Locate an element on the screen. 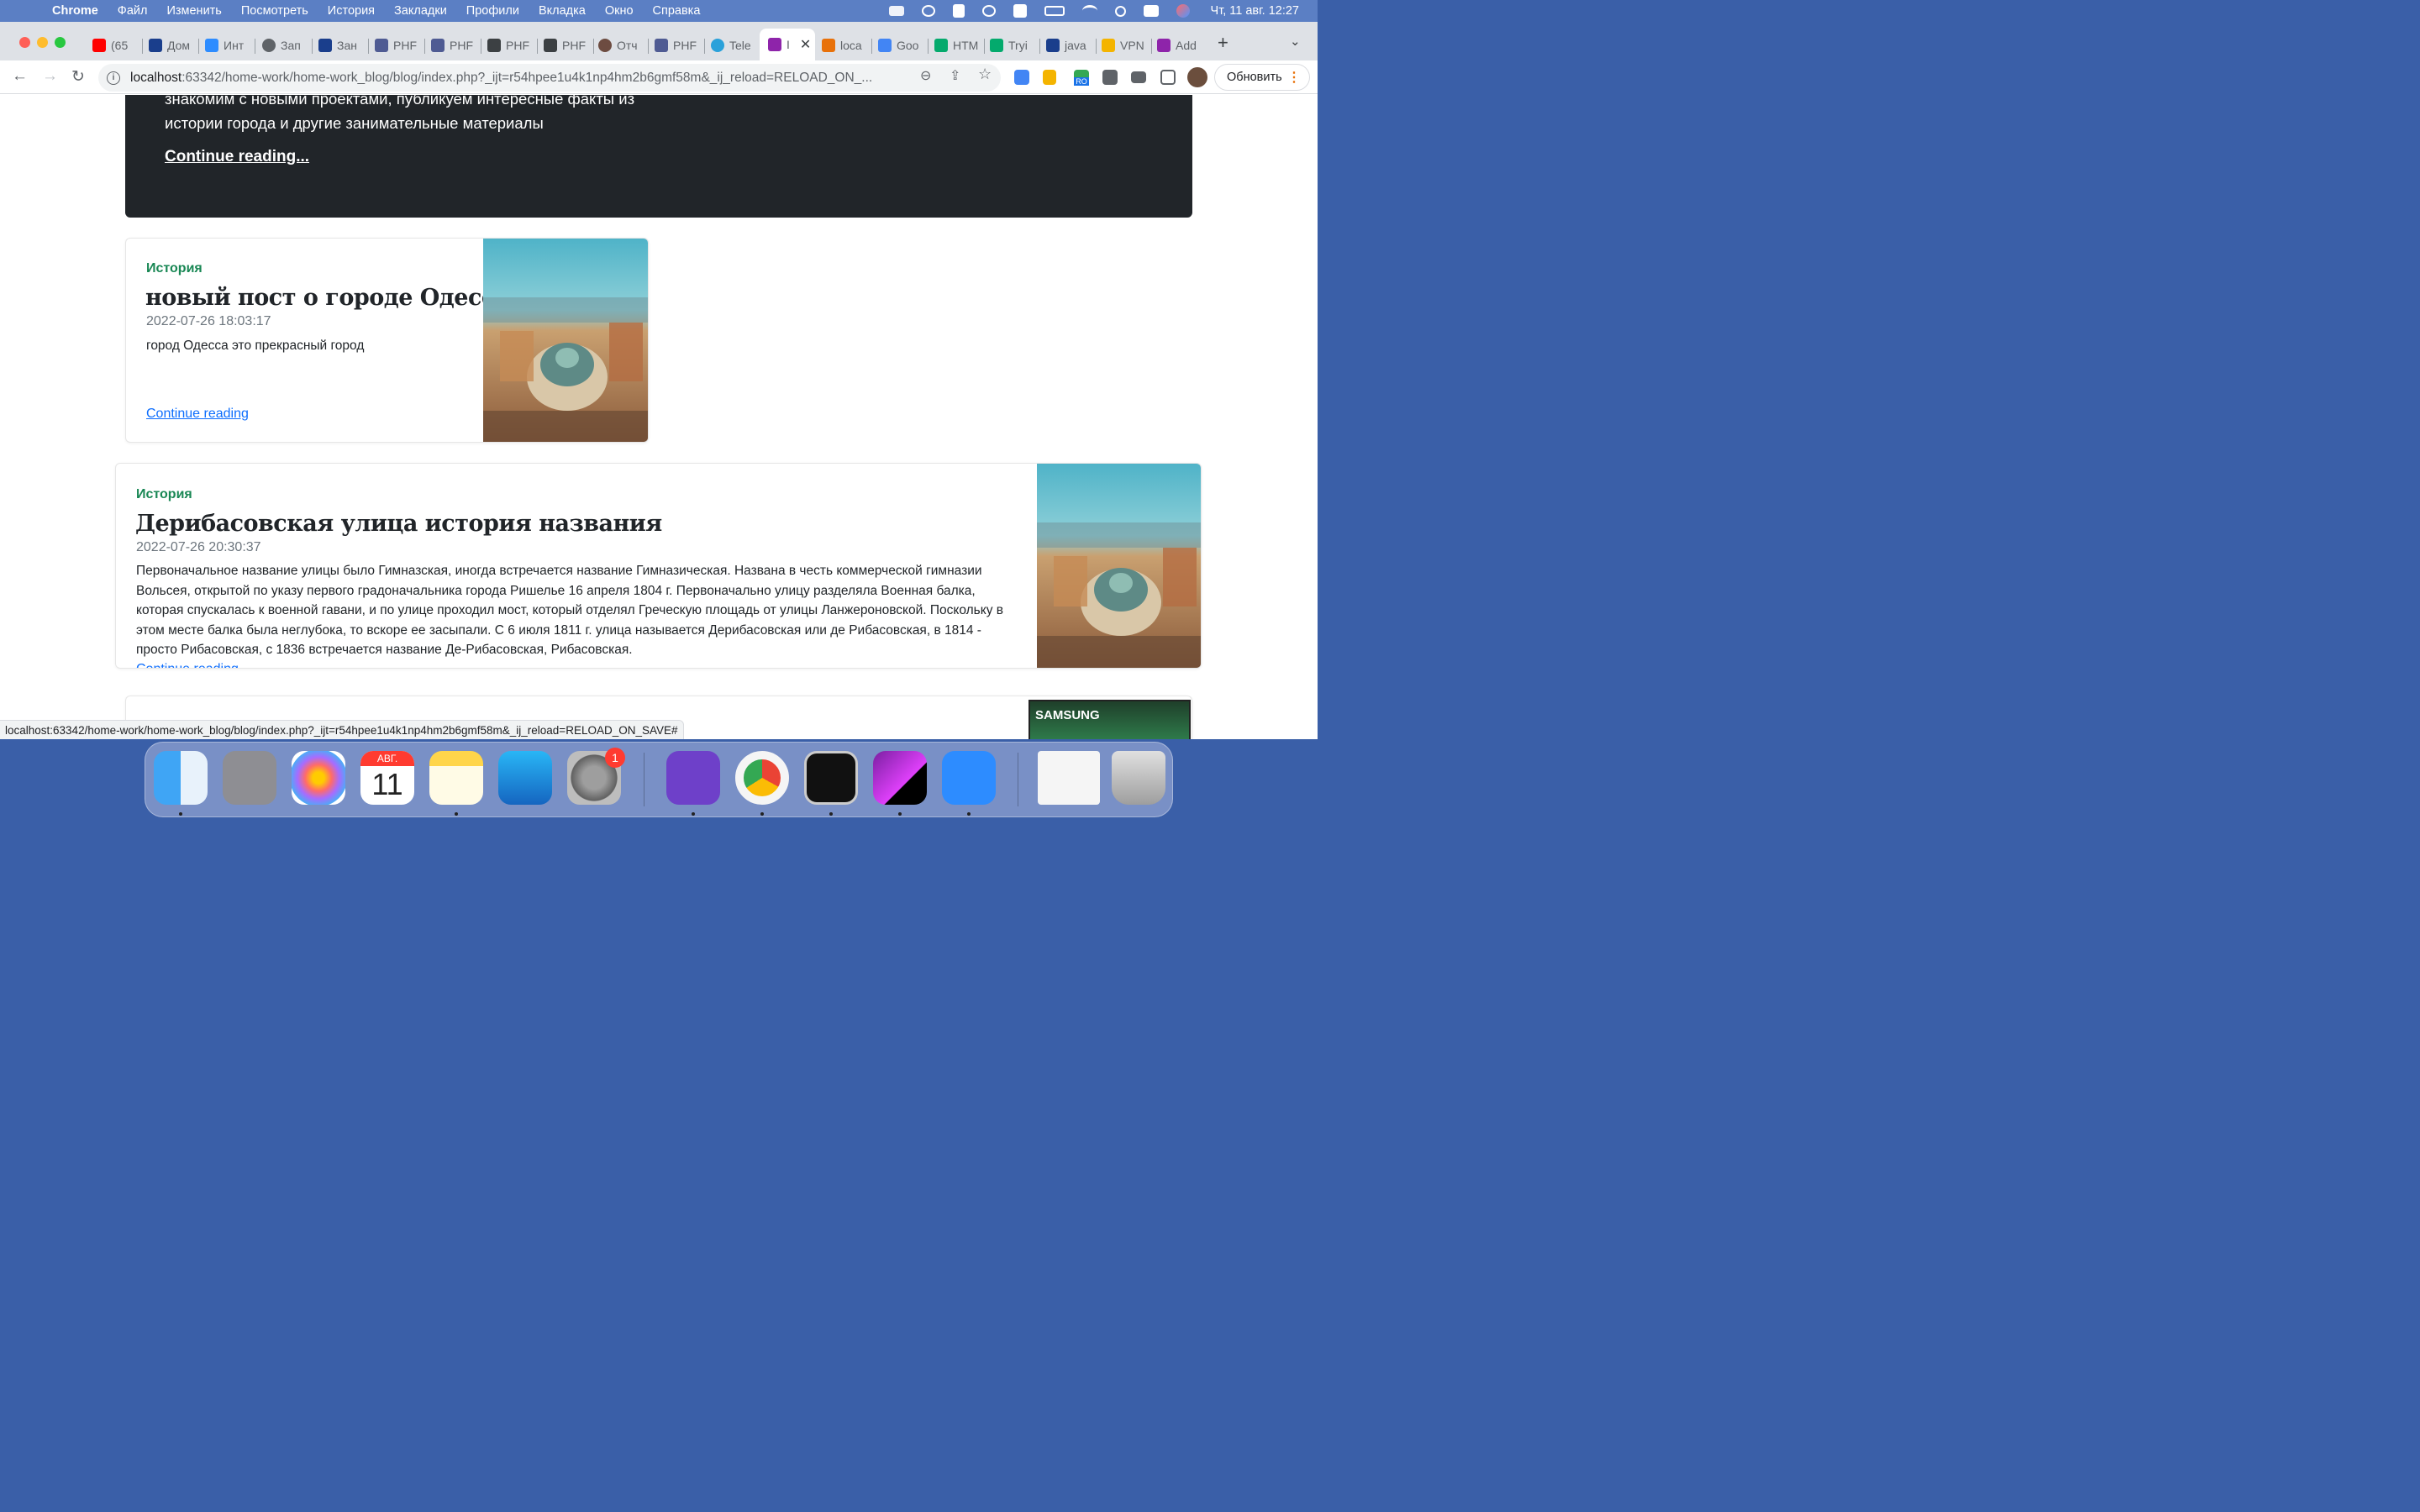 The width and height of the screenshot is (2420, 1512). menu-bookmarks: Закладки is located at coordinates (420, 11).